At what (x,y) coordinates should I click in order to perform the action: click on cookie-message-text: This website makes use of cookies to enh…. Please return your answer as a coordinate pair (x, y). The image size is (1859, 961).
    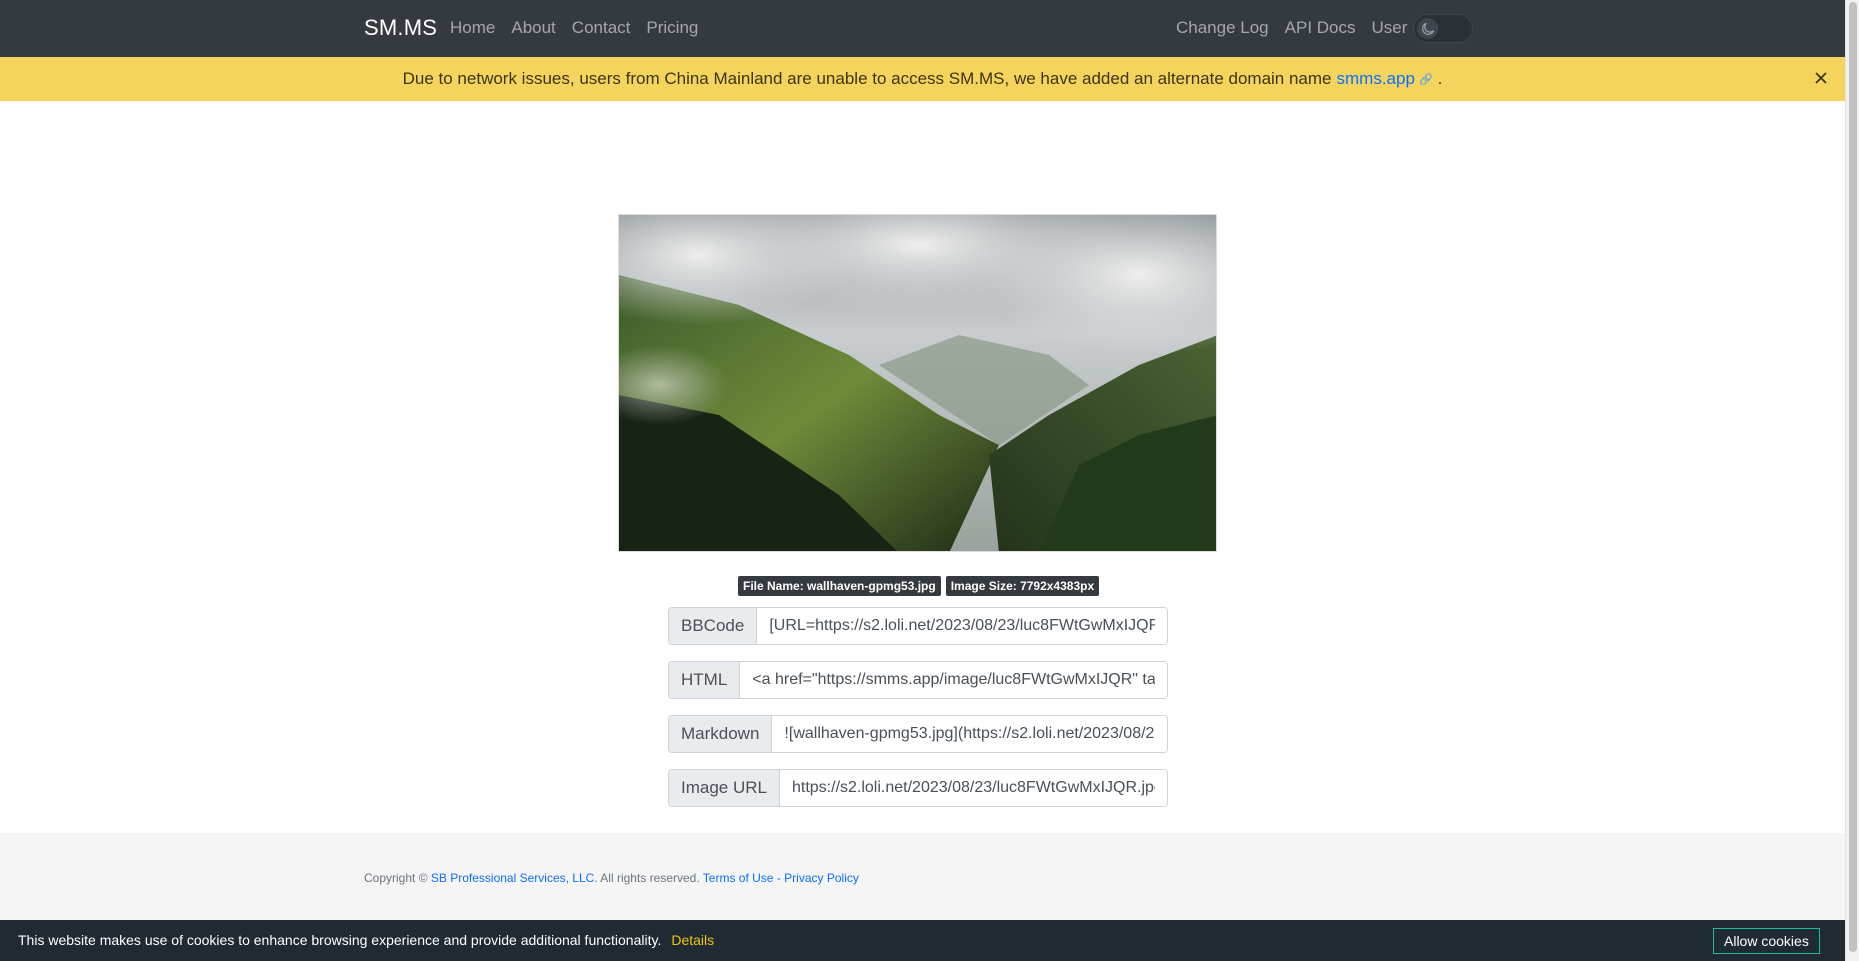
    Looking at the image, I should click on (340, 940).